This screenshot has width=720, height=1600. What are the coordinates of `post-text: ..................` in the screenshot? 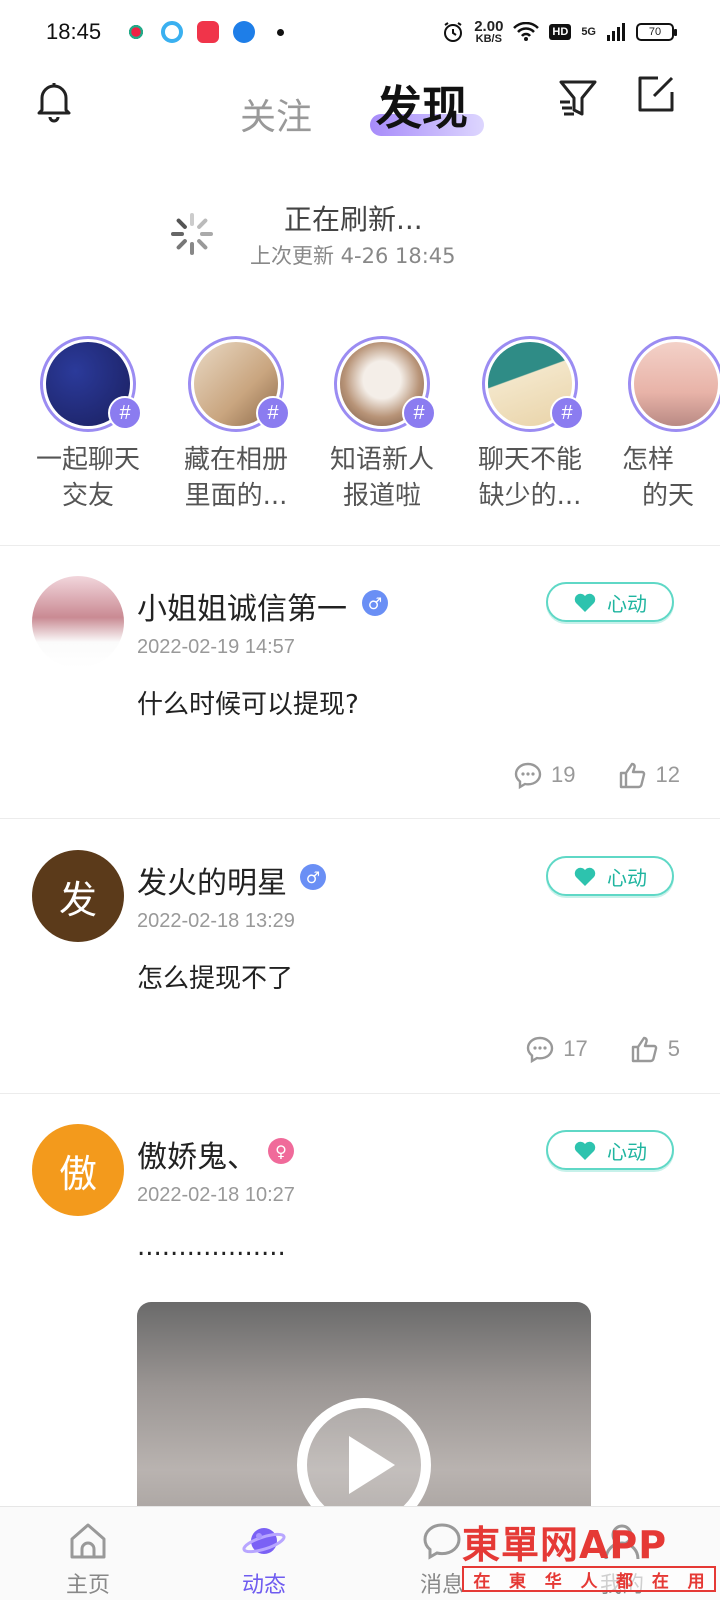 It's located at (211, 1247).